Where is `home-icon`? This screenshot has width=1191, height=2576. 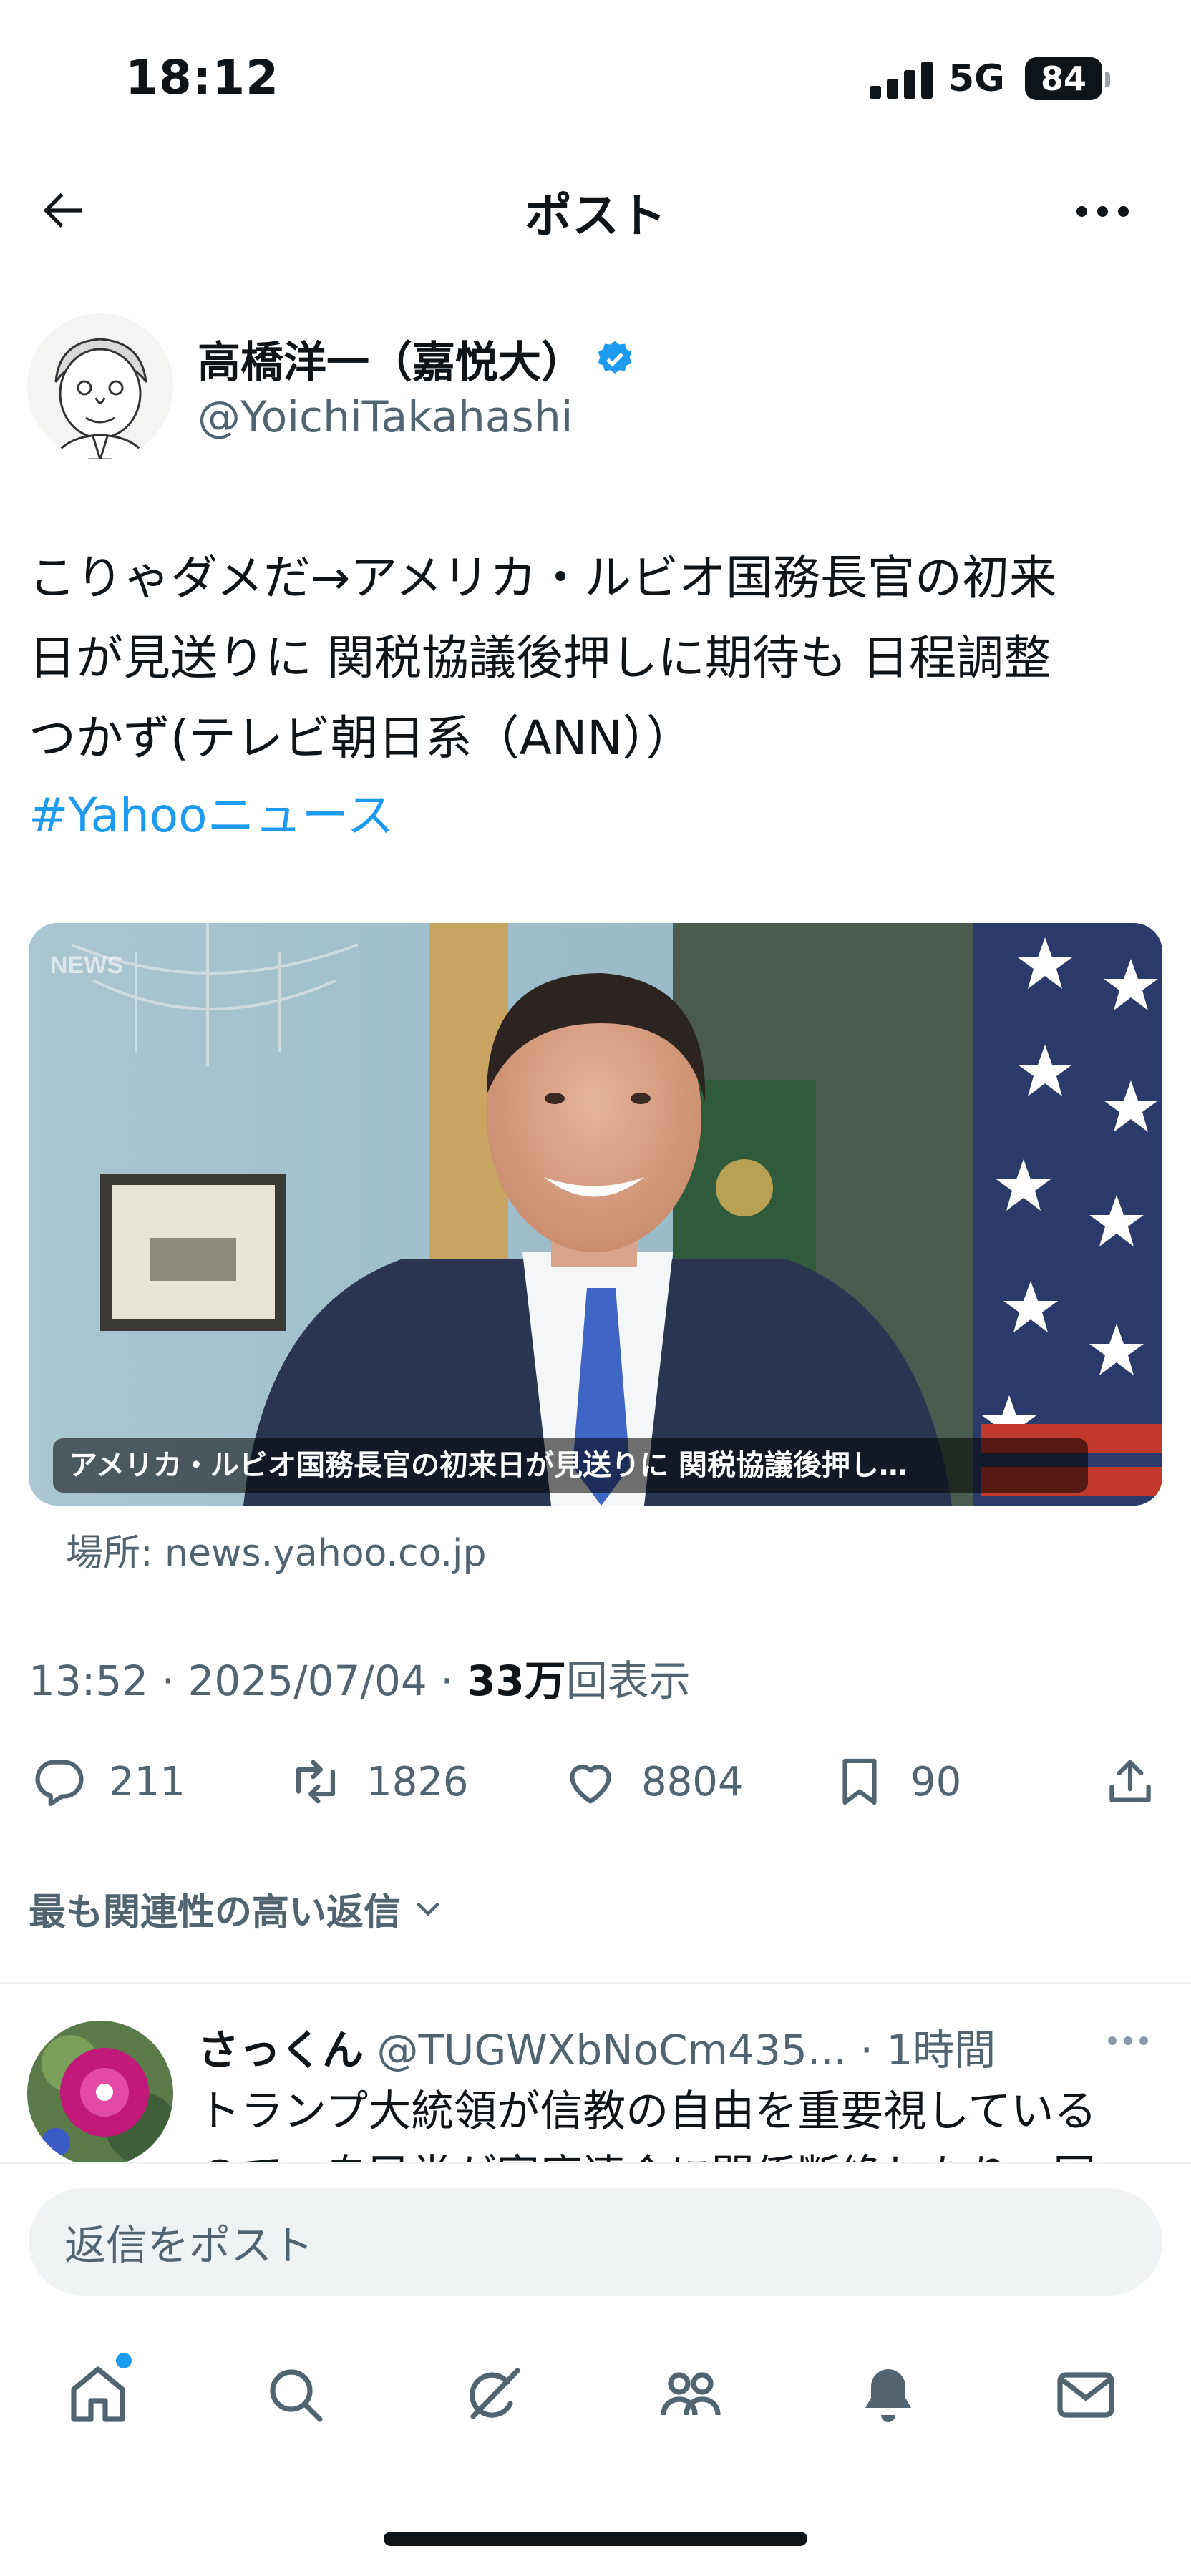
home-icon is located at coordinates (98, 2394).